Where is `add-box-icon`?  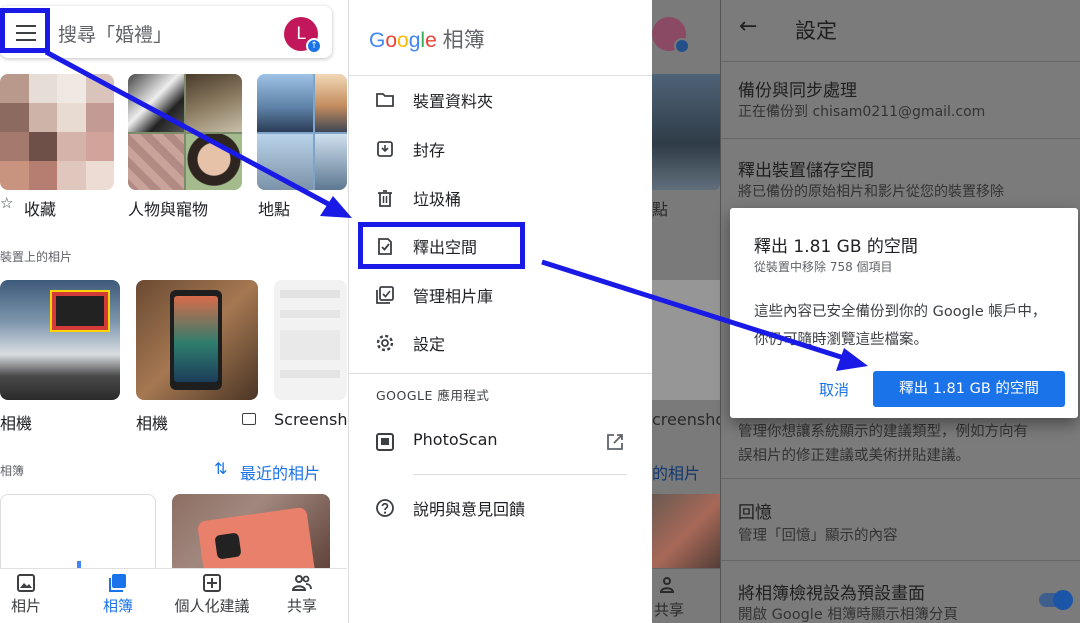
add-box-icon is located at coordinates (212, 583).